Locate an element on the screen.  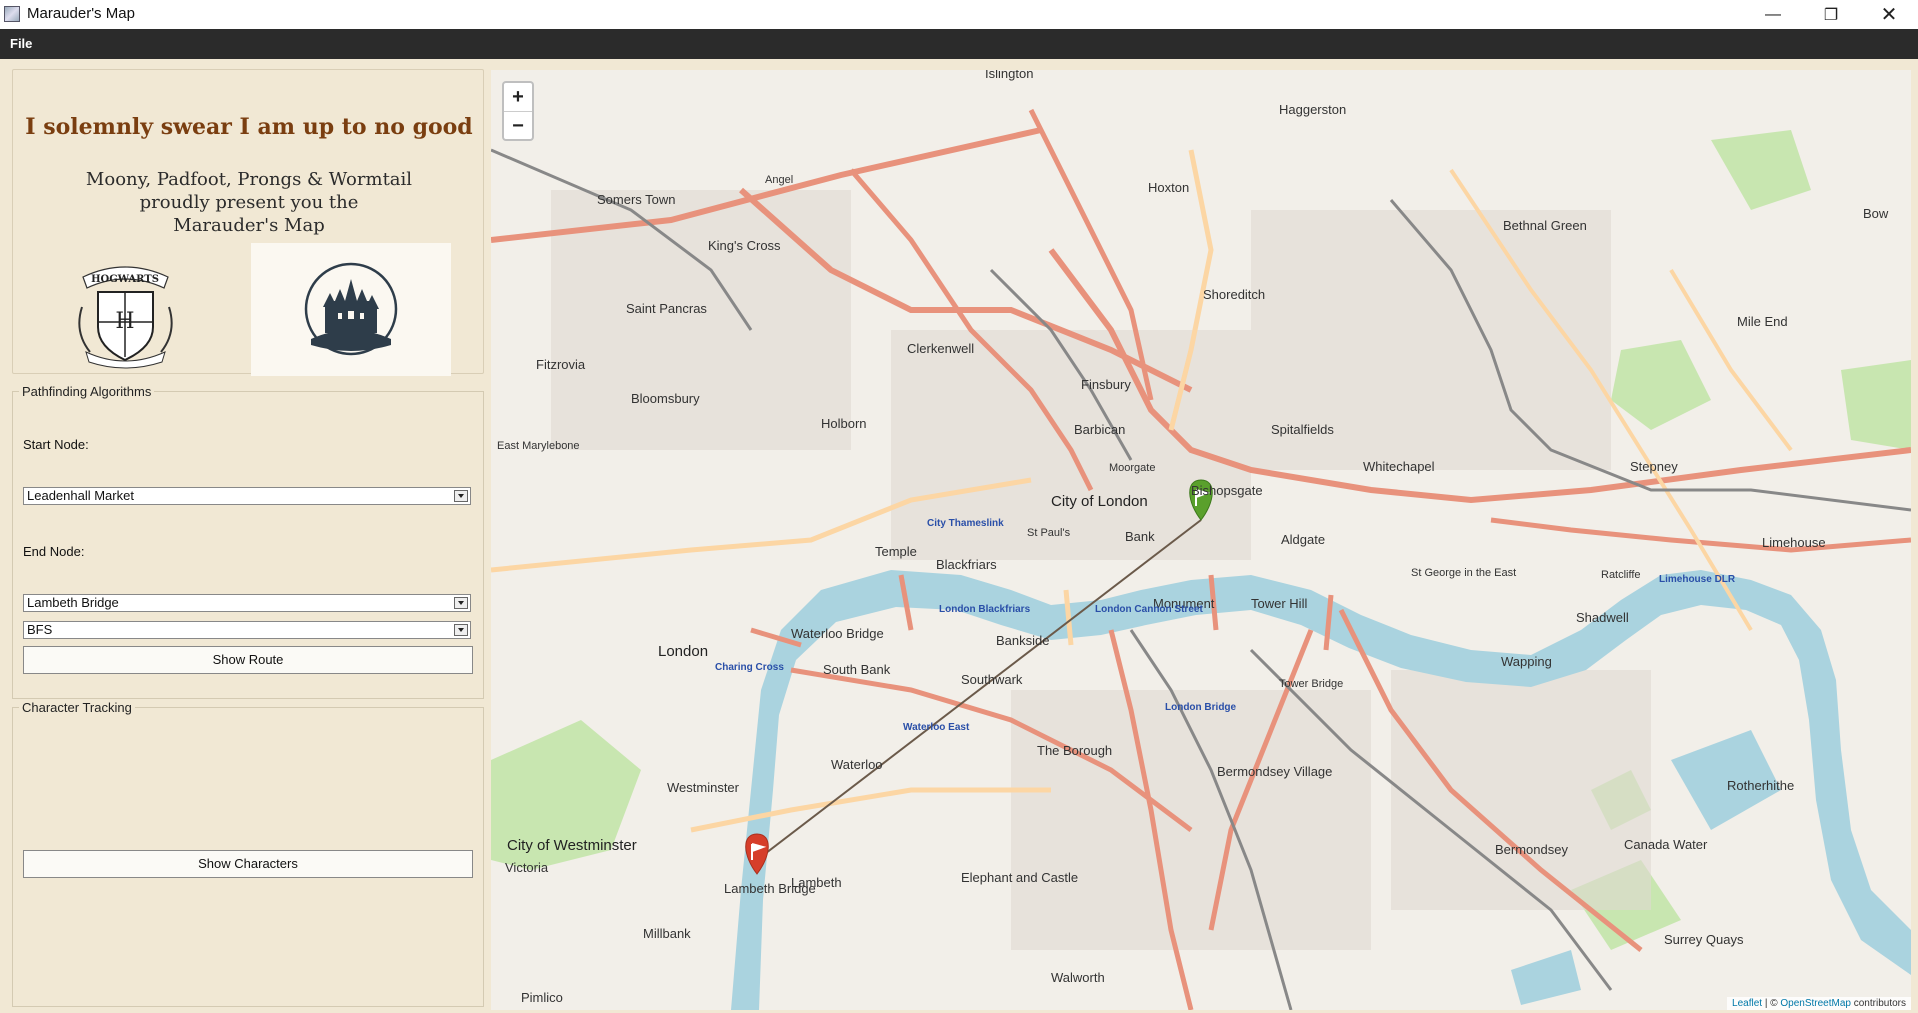
map-label: Angel is located at coordinates (779, 180).